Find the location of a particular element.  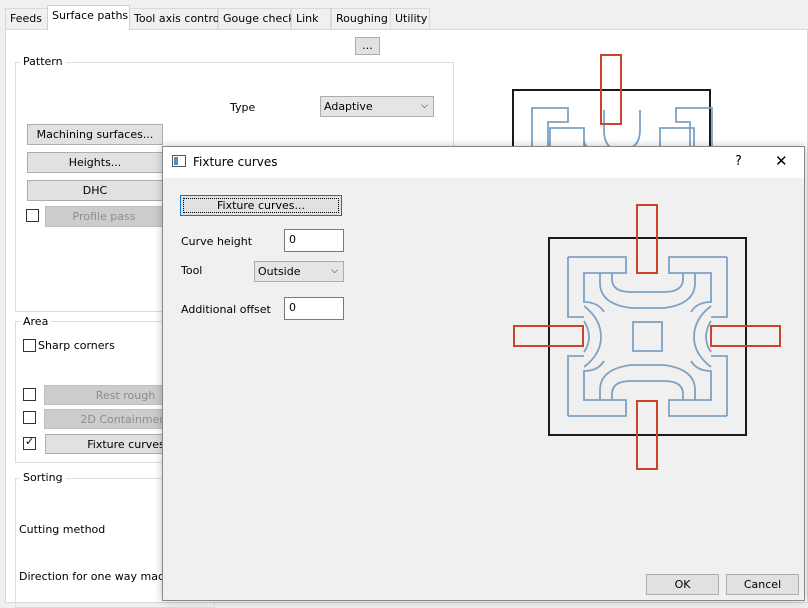

tab-feeds: Feeds is located at coordinates (26, 18).